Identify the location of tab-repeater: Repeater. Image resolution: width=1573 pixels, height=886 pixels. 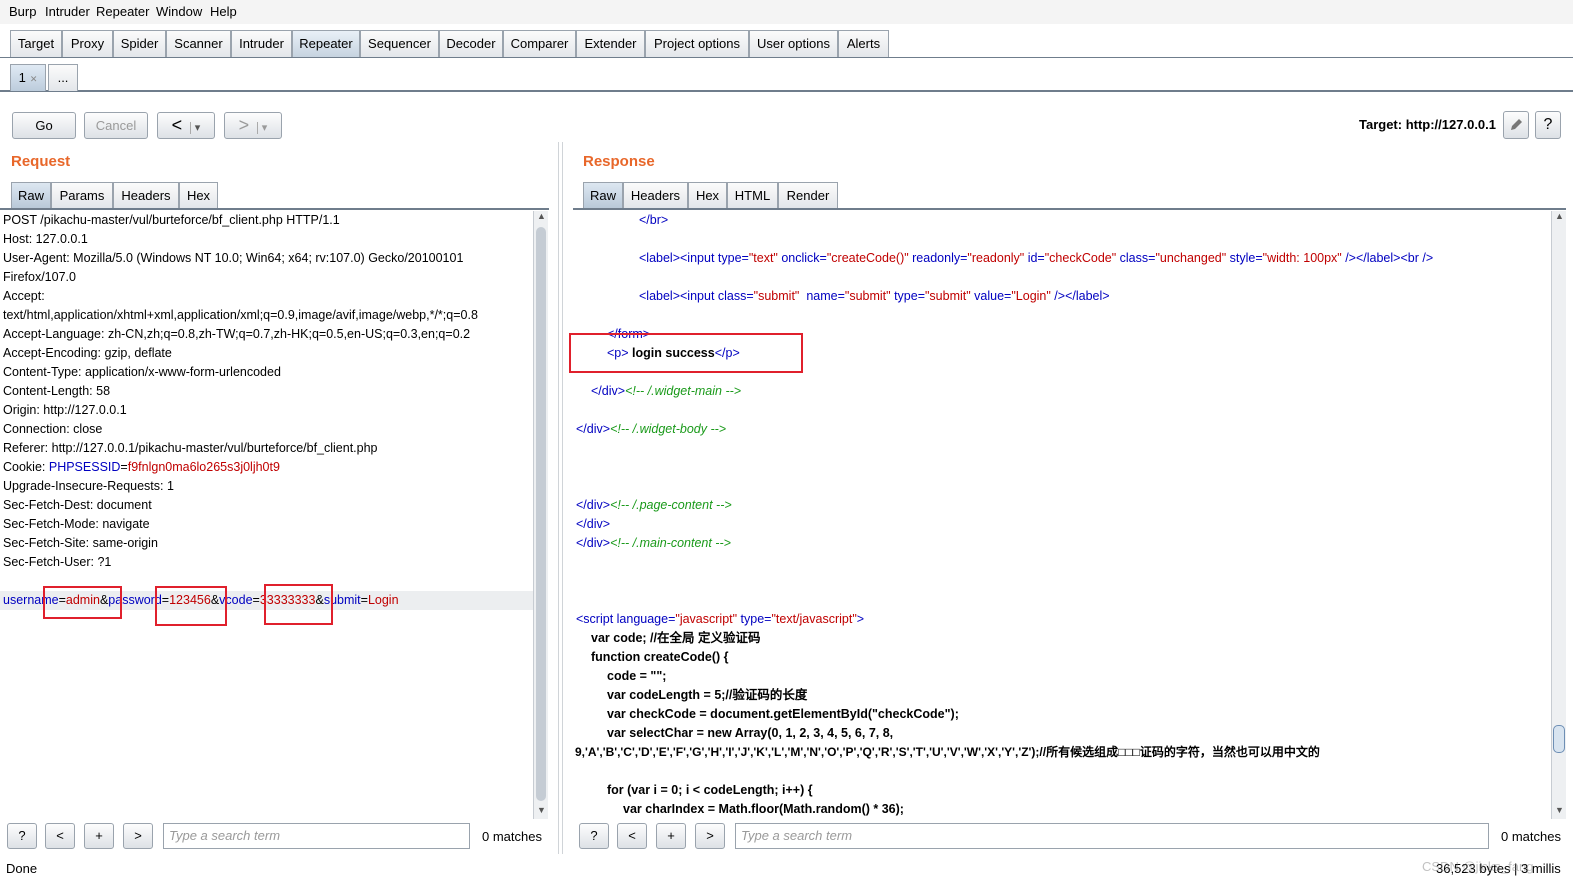
(326, 43).